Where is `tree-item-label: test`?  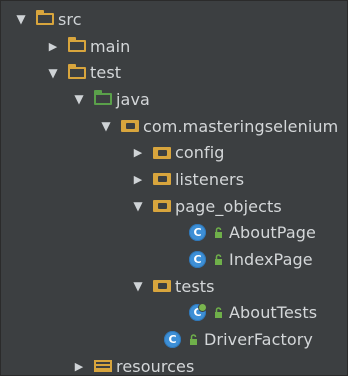 tree-item-label: test is located at coordinates (106, 73).